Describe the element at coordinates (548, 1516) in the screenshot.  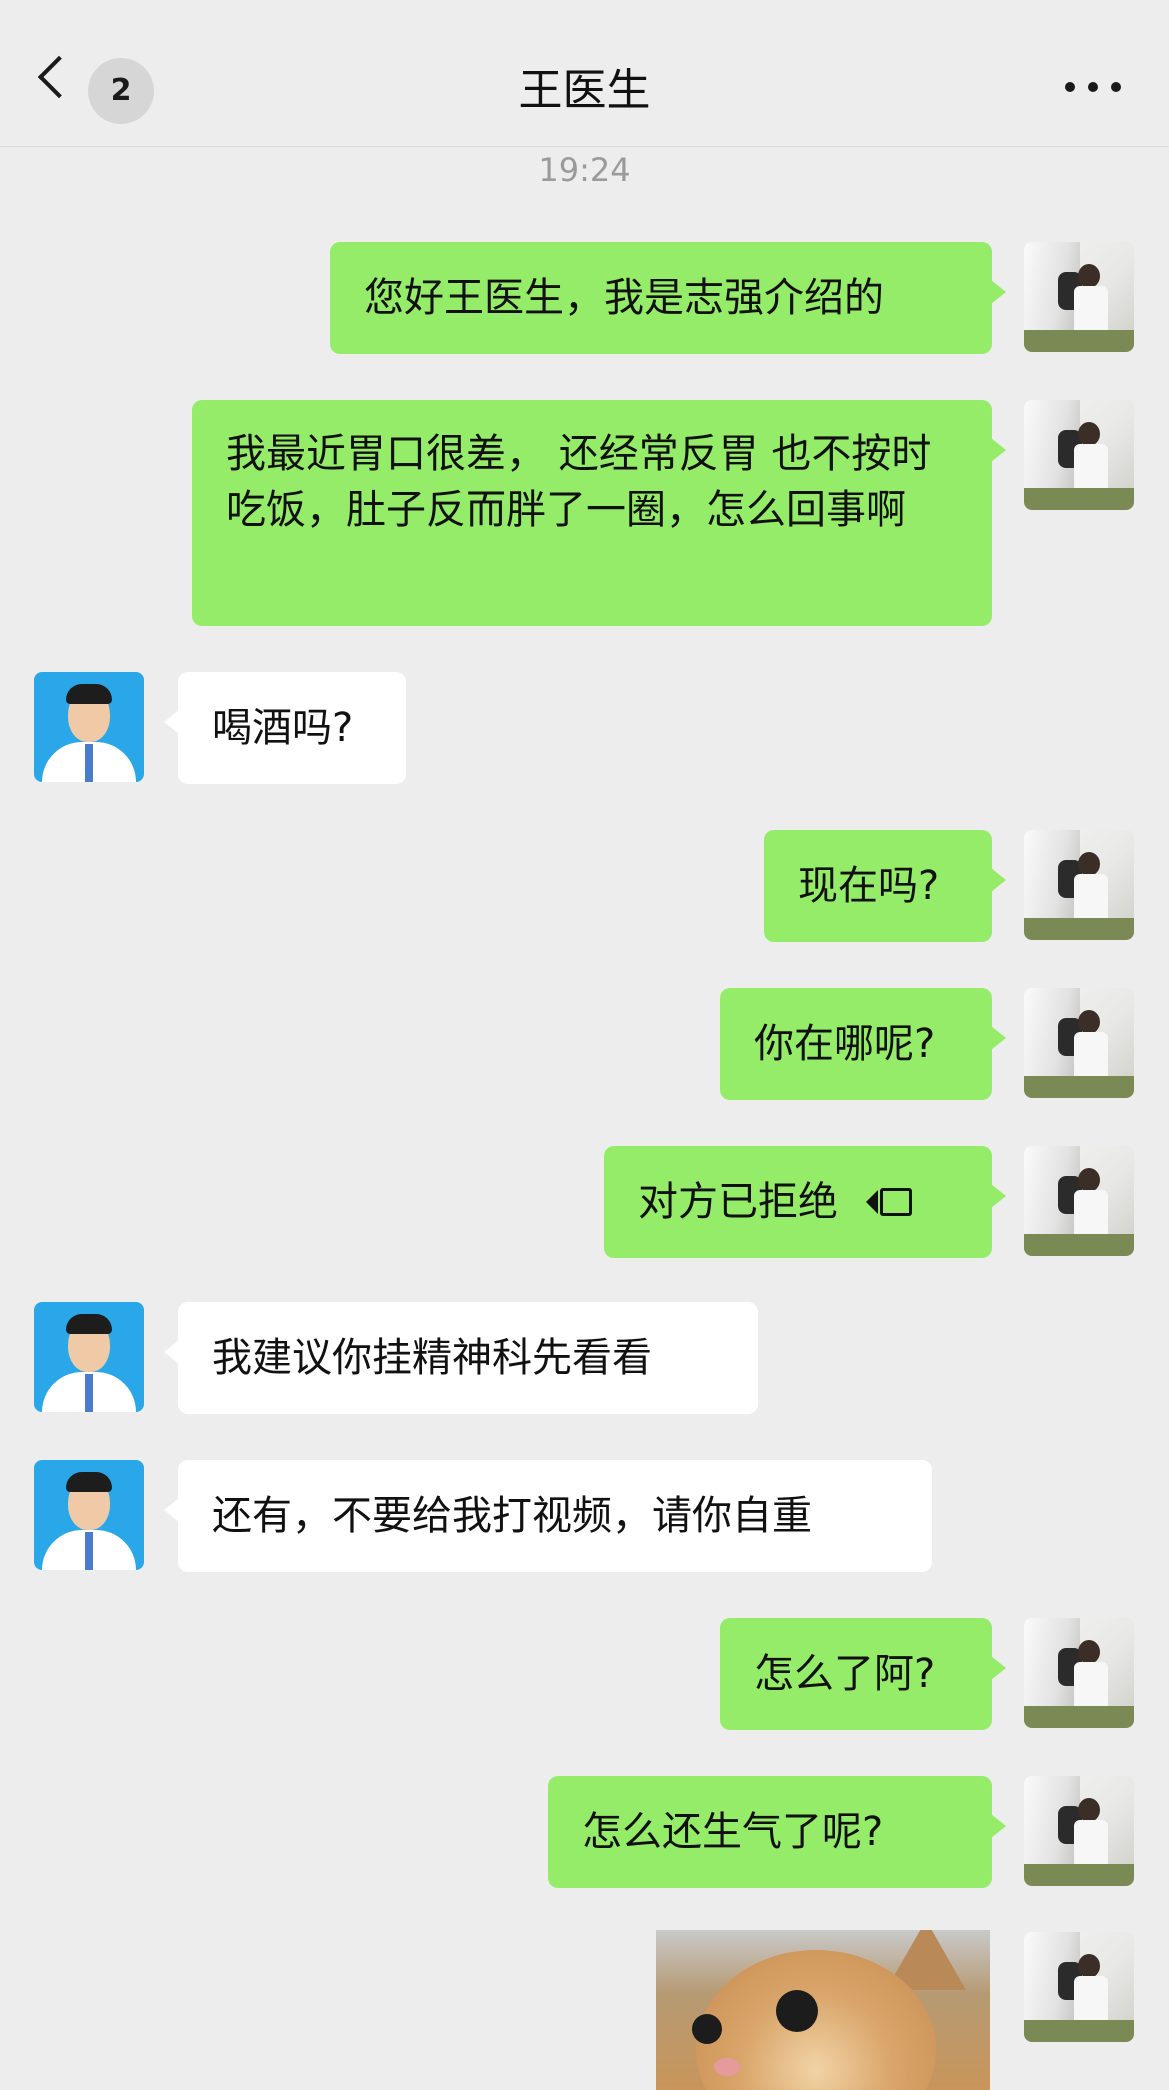
I see `received-bubble: 还有，不要给我打视频，请你自重` at that location.